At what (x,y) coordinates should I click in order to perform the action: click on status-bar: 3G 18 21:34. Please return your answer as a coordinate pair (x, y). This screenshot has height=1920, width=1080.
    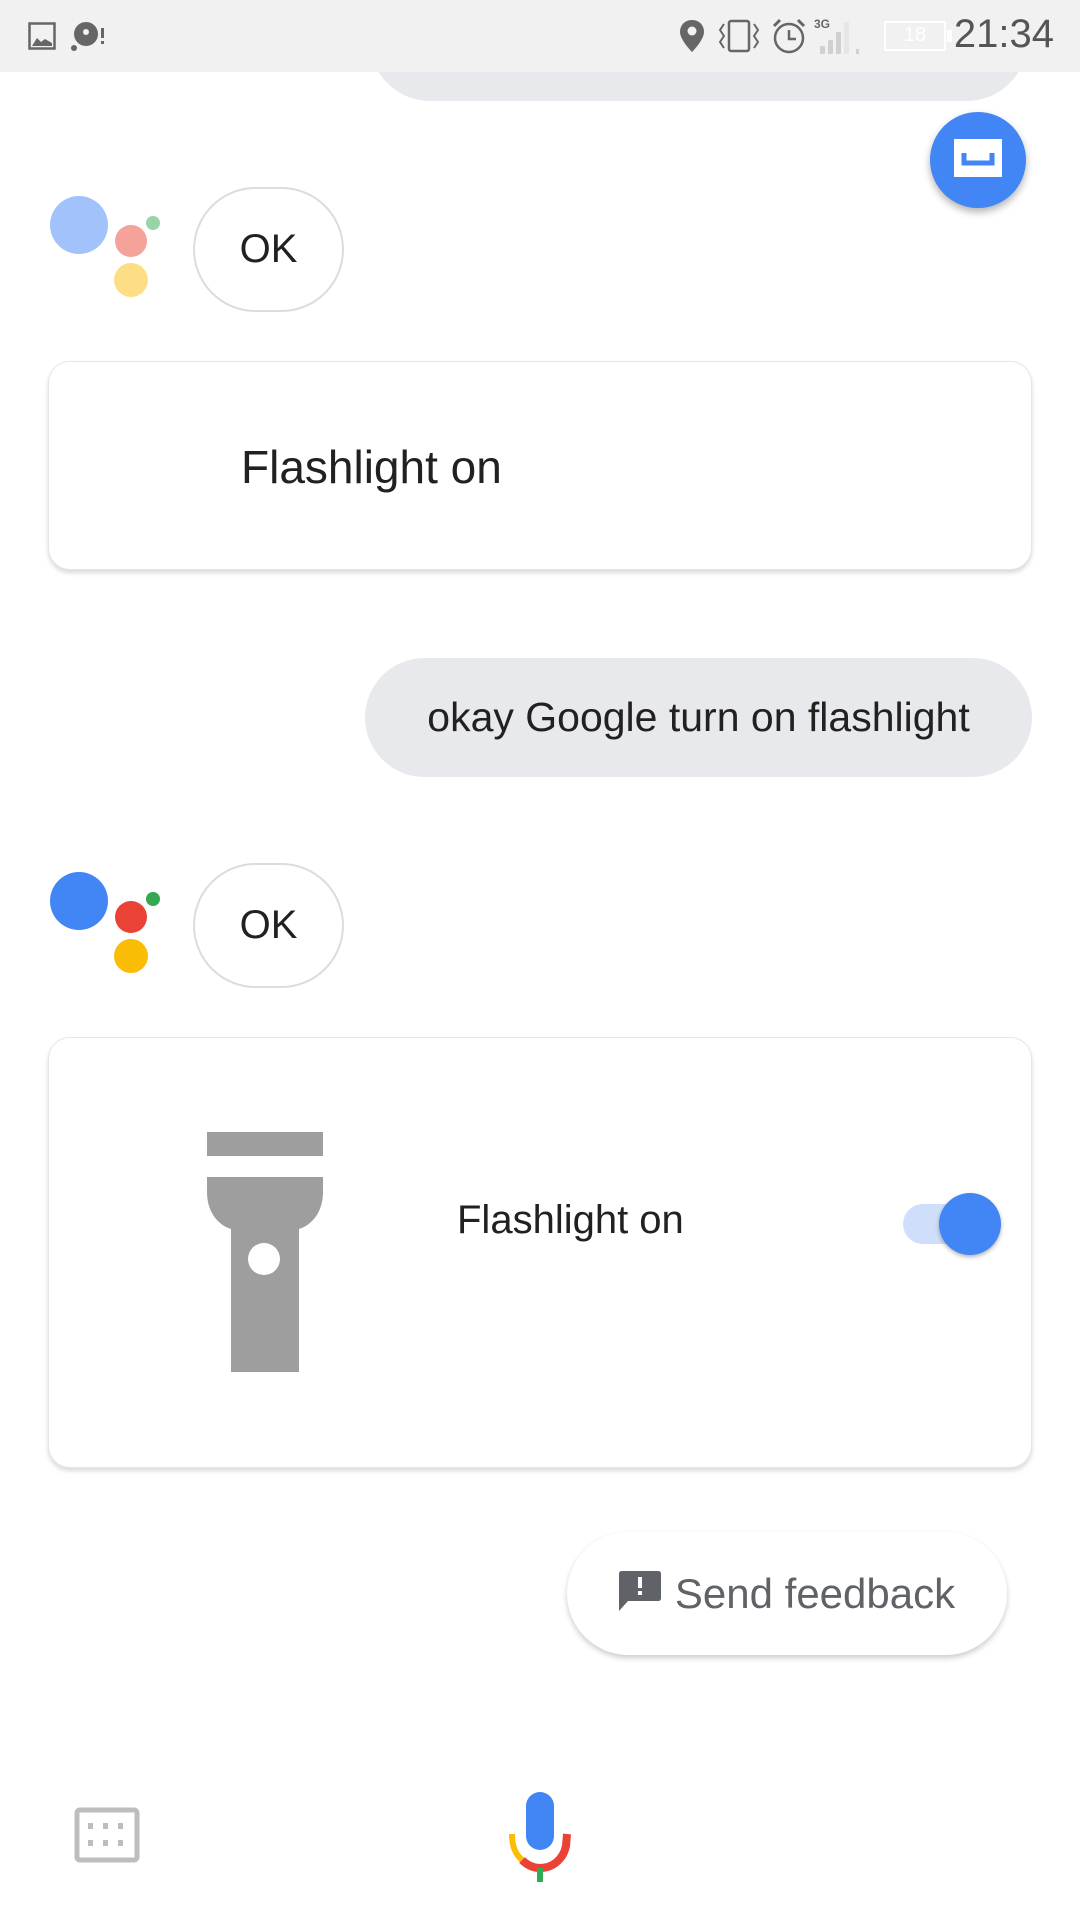
    Looking at the image, I should click on (540, 36).